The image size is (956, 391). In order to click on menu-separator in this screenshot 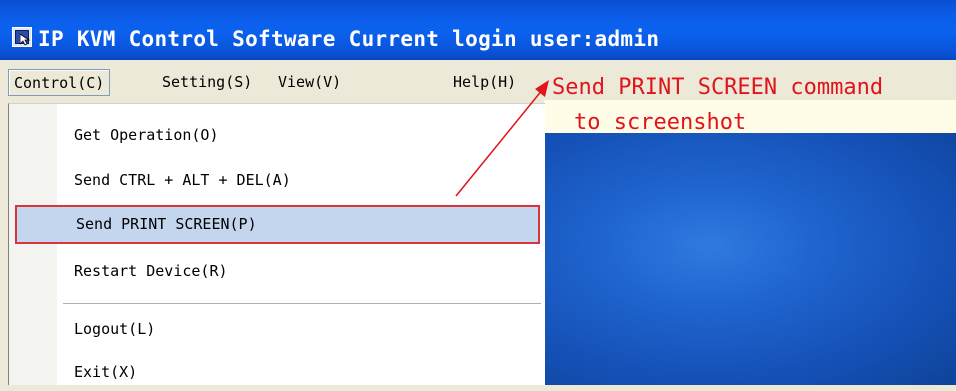, I will do `click(302, 303)`.